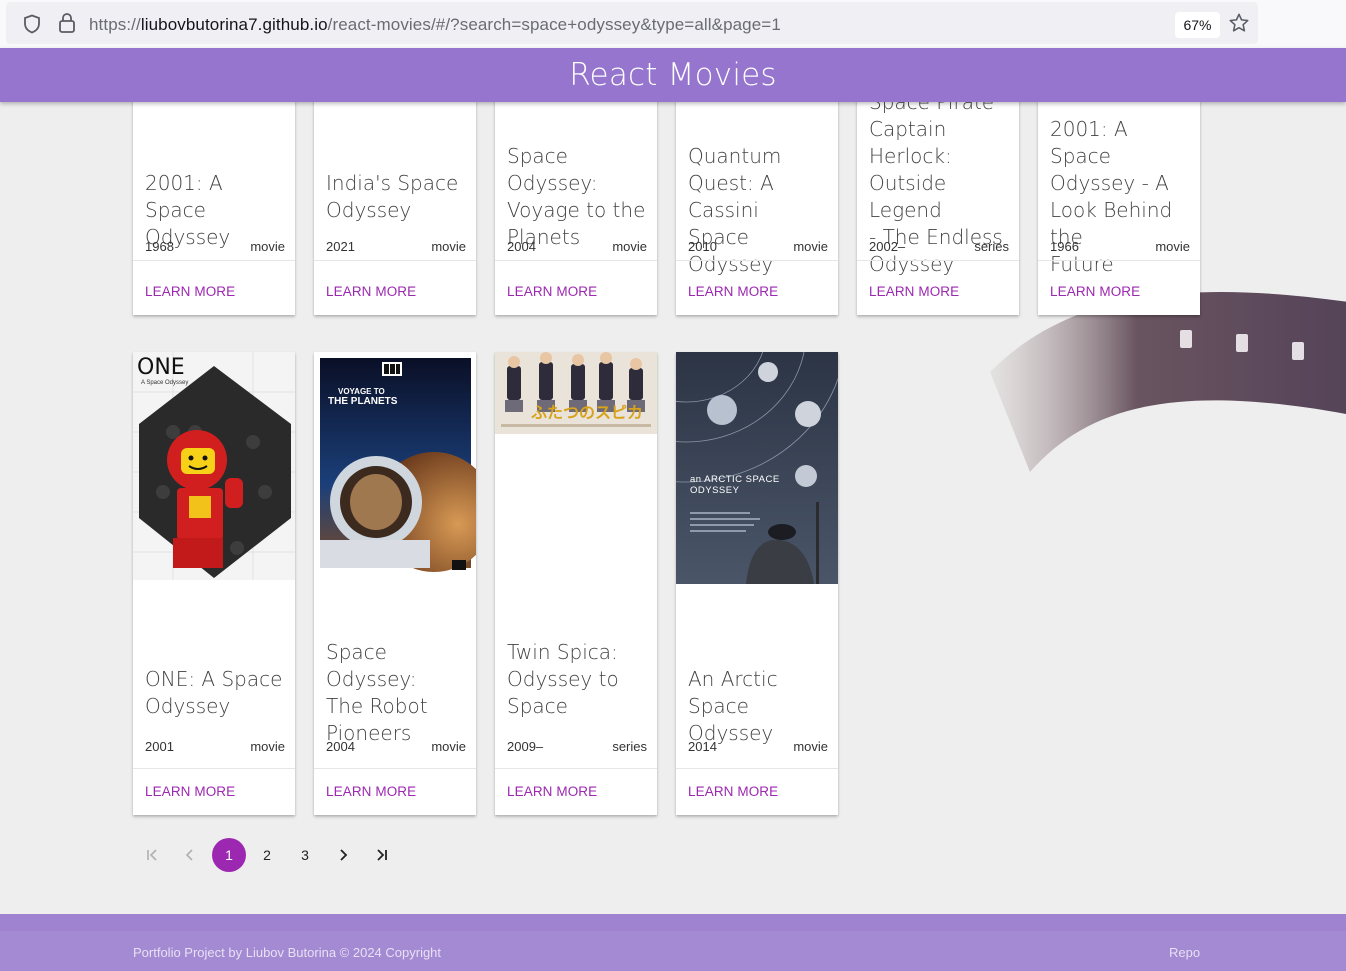 Image resolution: width=1346 pixels, height=971 pixels. Describe the element at coordinates (702, 246) in the screenshot. I see `card-year: 2010` at that location.